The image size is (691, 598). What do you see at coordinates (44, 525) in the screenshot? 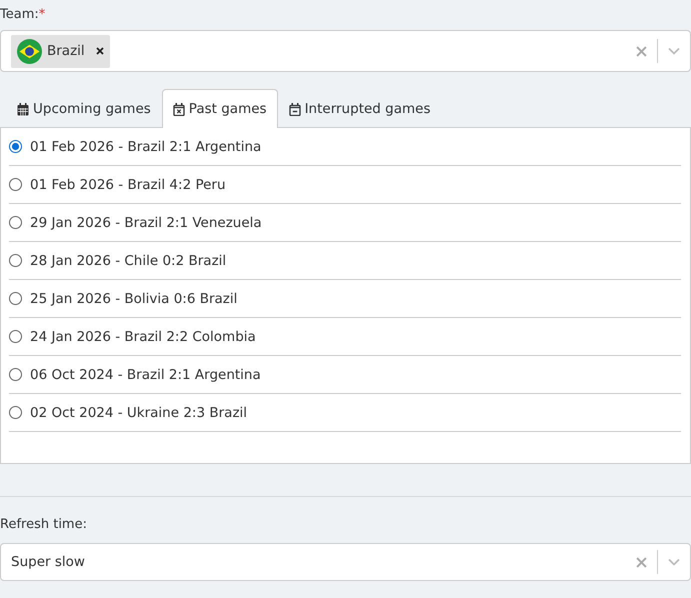
I see `field-label: Refresh time:` at bounding box center [44, 525].